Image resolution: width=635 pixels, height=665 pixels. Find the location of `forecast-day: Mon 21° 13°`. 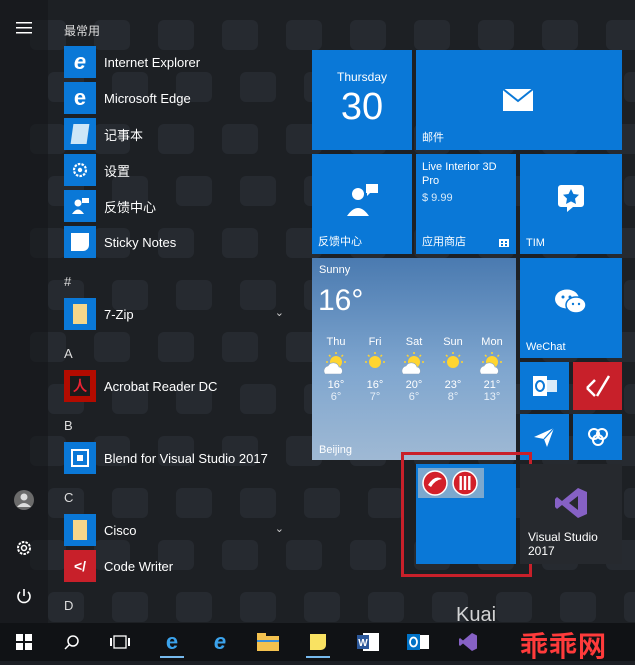

forecast-day: Mon 21° 13° is located at coordinates (492, 369).